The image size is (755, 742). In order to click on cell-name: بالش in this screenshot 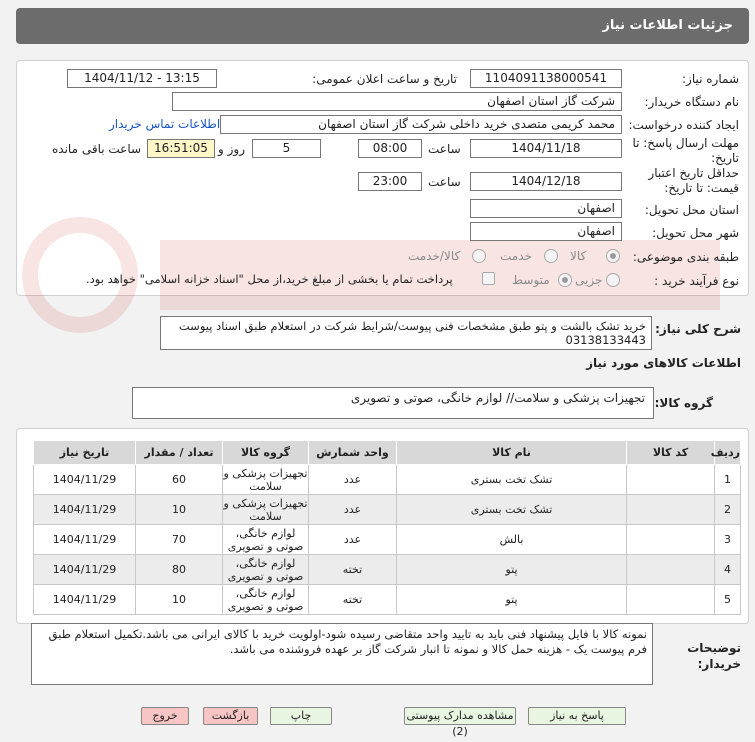, I will do `click(511, 539)`.